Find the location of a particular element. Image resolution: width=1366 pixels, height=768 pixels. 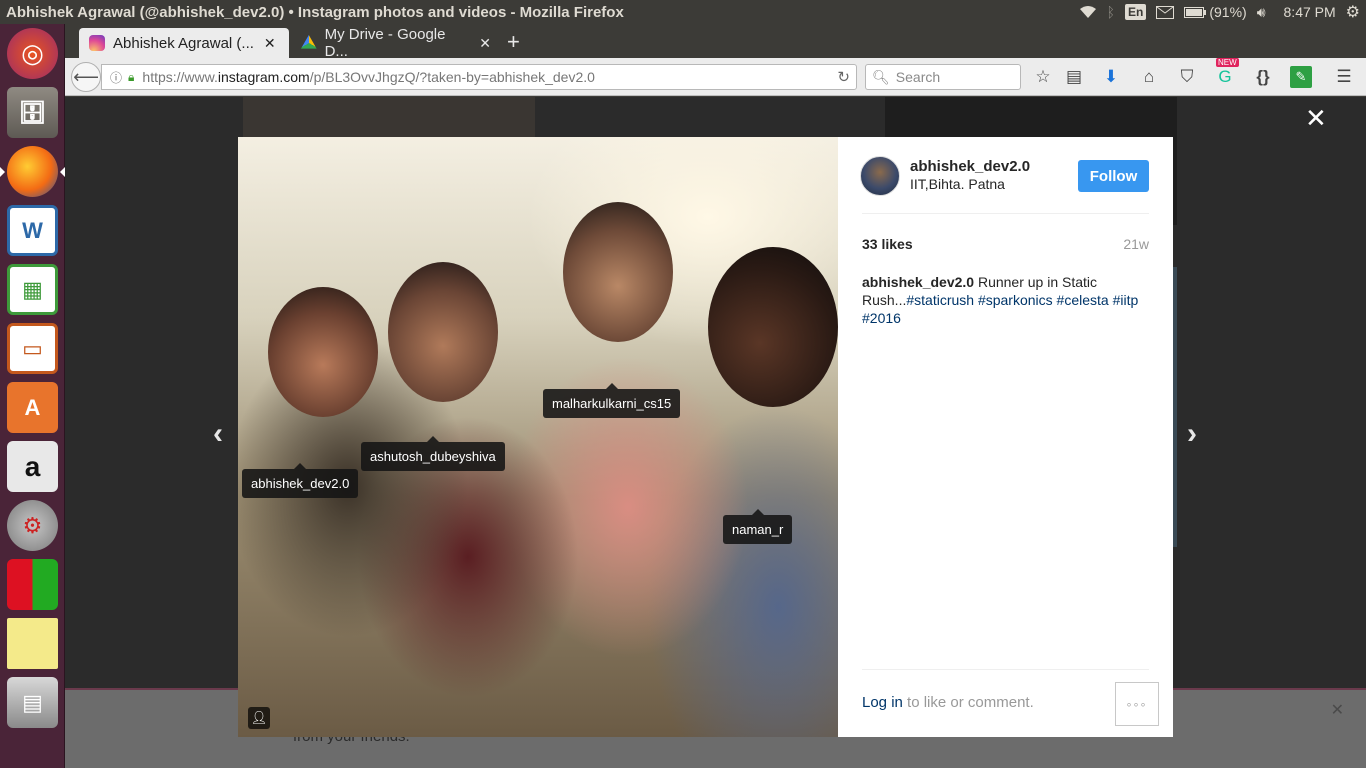

background-image-tile is located at coordinates (389, 117).